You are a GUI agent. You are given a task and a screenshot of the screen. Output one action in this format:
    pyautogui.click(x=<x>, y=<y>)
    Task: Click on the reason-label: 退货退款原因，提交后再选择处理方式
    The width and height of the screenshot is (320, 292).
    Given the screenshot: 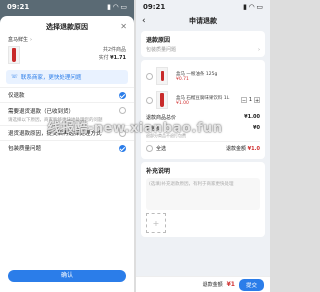 What is the action you would take?
    pyautogui.click(x=55, y=134)
    